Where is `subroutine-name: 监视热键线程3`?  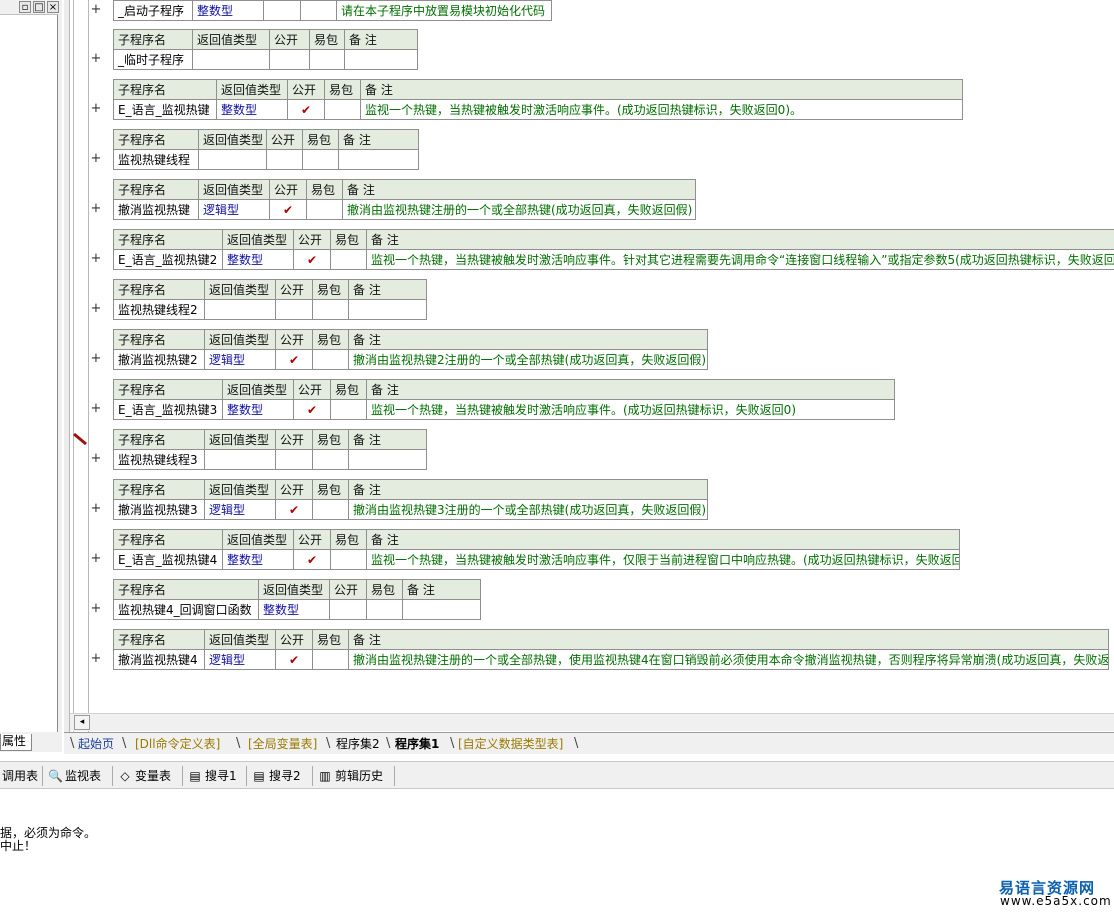
subroutine-name: 监视热键线程3 is located at coordinates (159, 459).